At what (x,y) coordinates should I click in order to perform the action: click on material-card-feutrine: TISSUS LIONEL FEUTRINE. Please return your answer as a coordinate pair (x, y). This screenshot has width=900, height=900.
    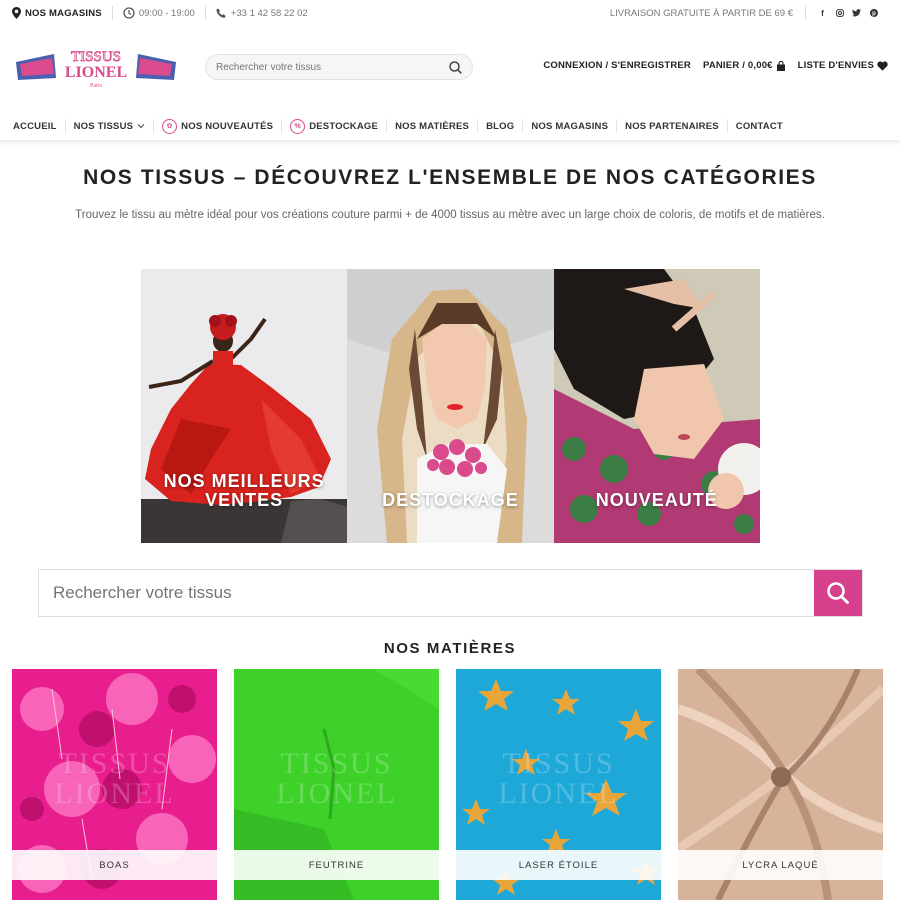
    Looking at the image, I should click on (336, 784).